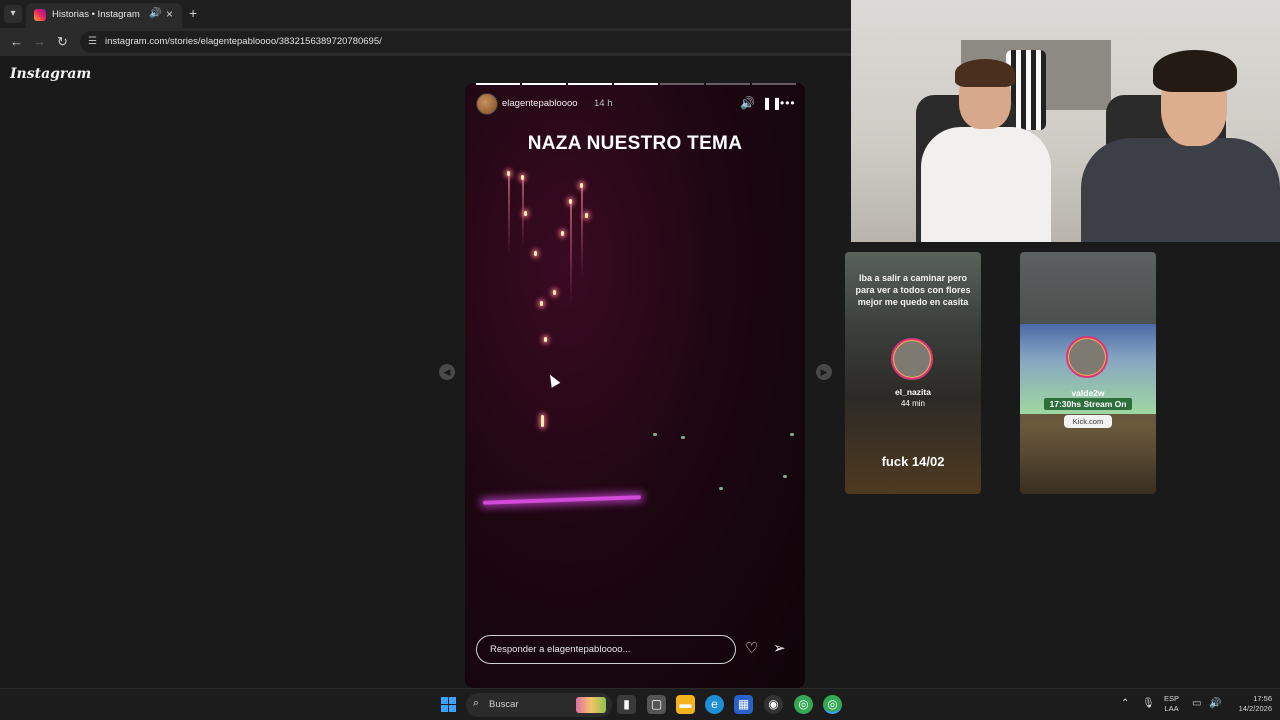 Image resolution: width=1280 pixels, height=720 pixels. I want to click on app-icon: ◉, so click(773, 704).